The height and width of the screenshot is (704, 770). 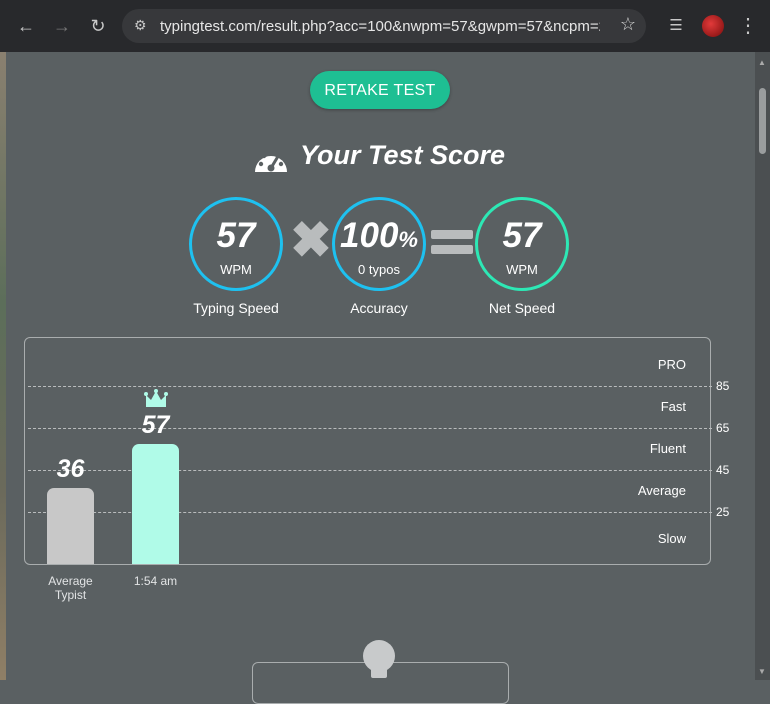 I want to click on net-speed-unit: WPM, so click(x=522, y=269).